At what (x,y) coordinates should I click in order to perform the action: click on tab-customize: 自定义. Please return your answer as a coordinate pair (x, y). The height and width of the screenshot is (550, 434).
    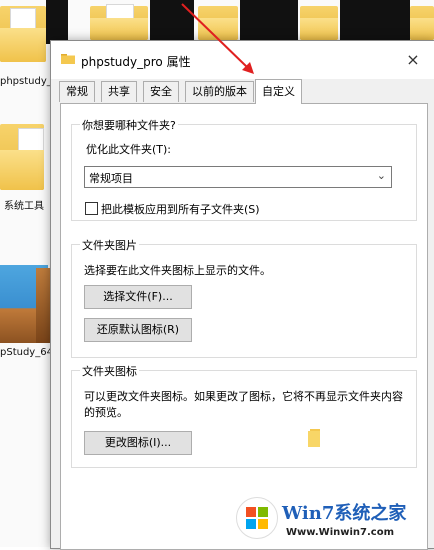
    Looking at the image, I should click on (278, 91).